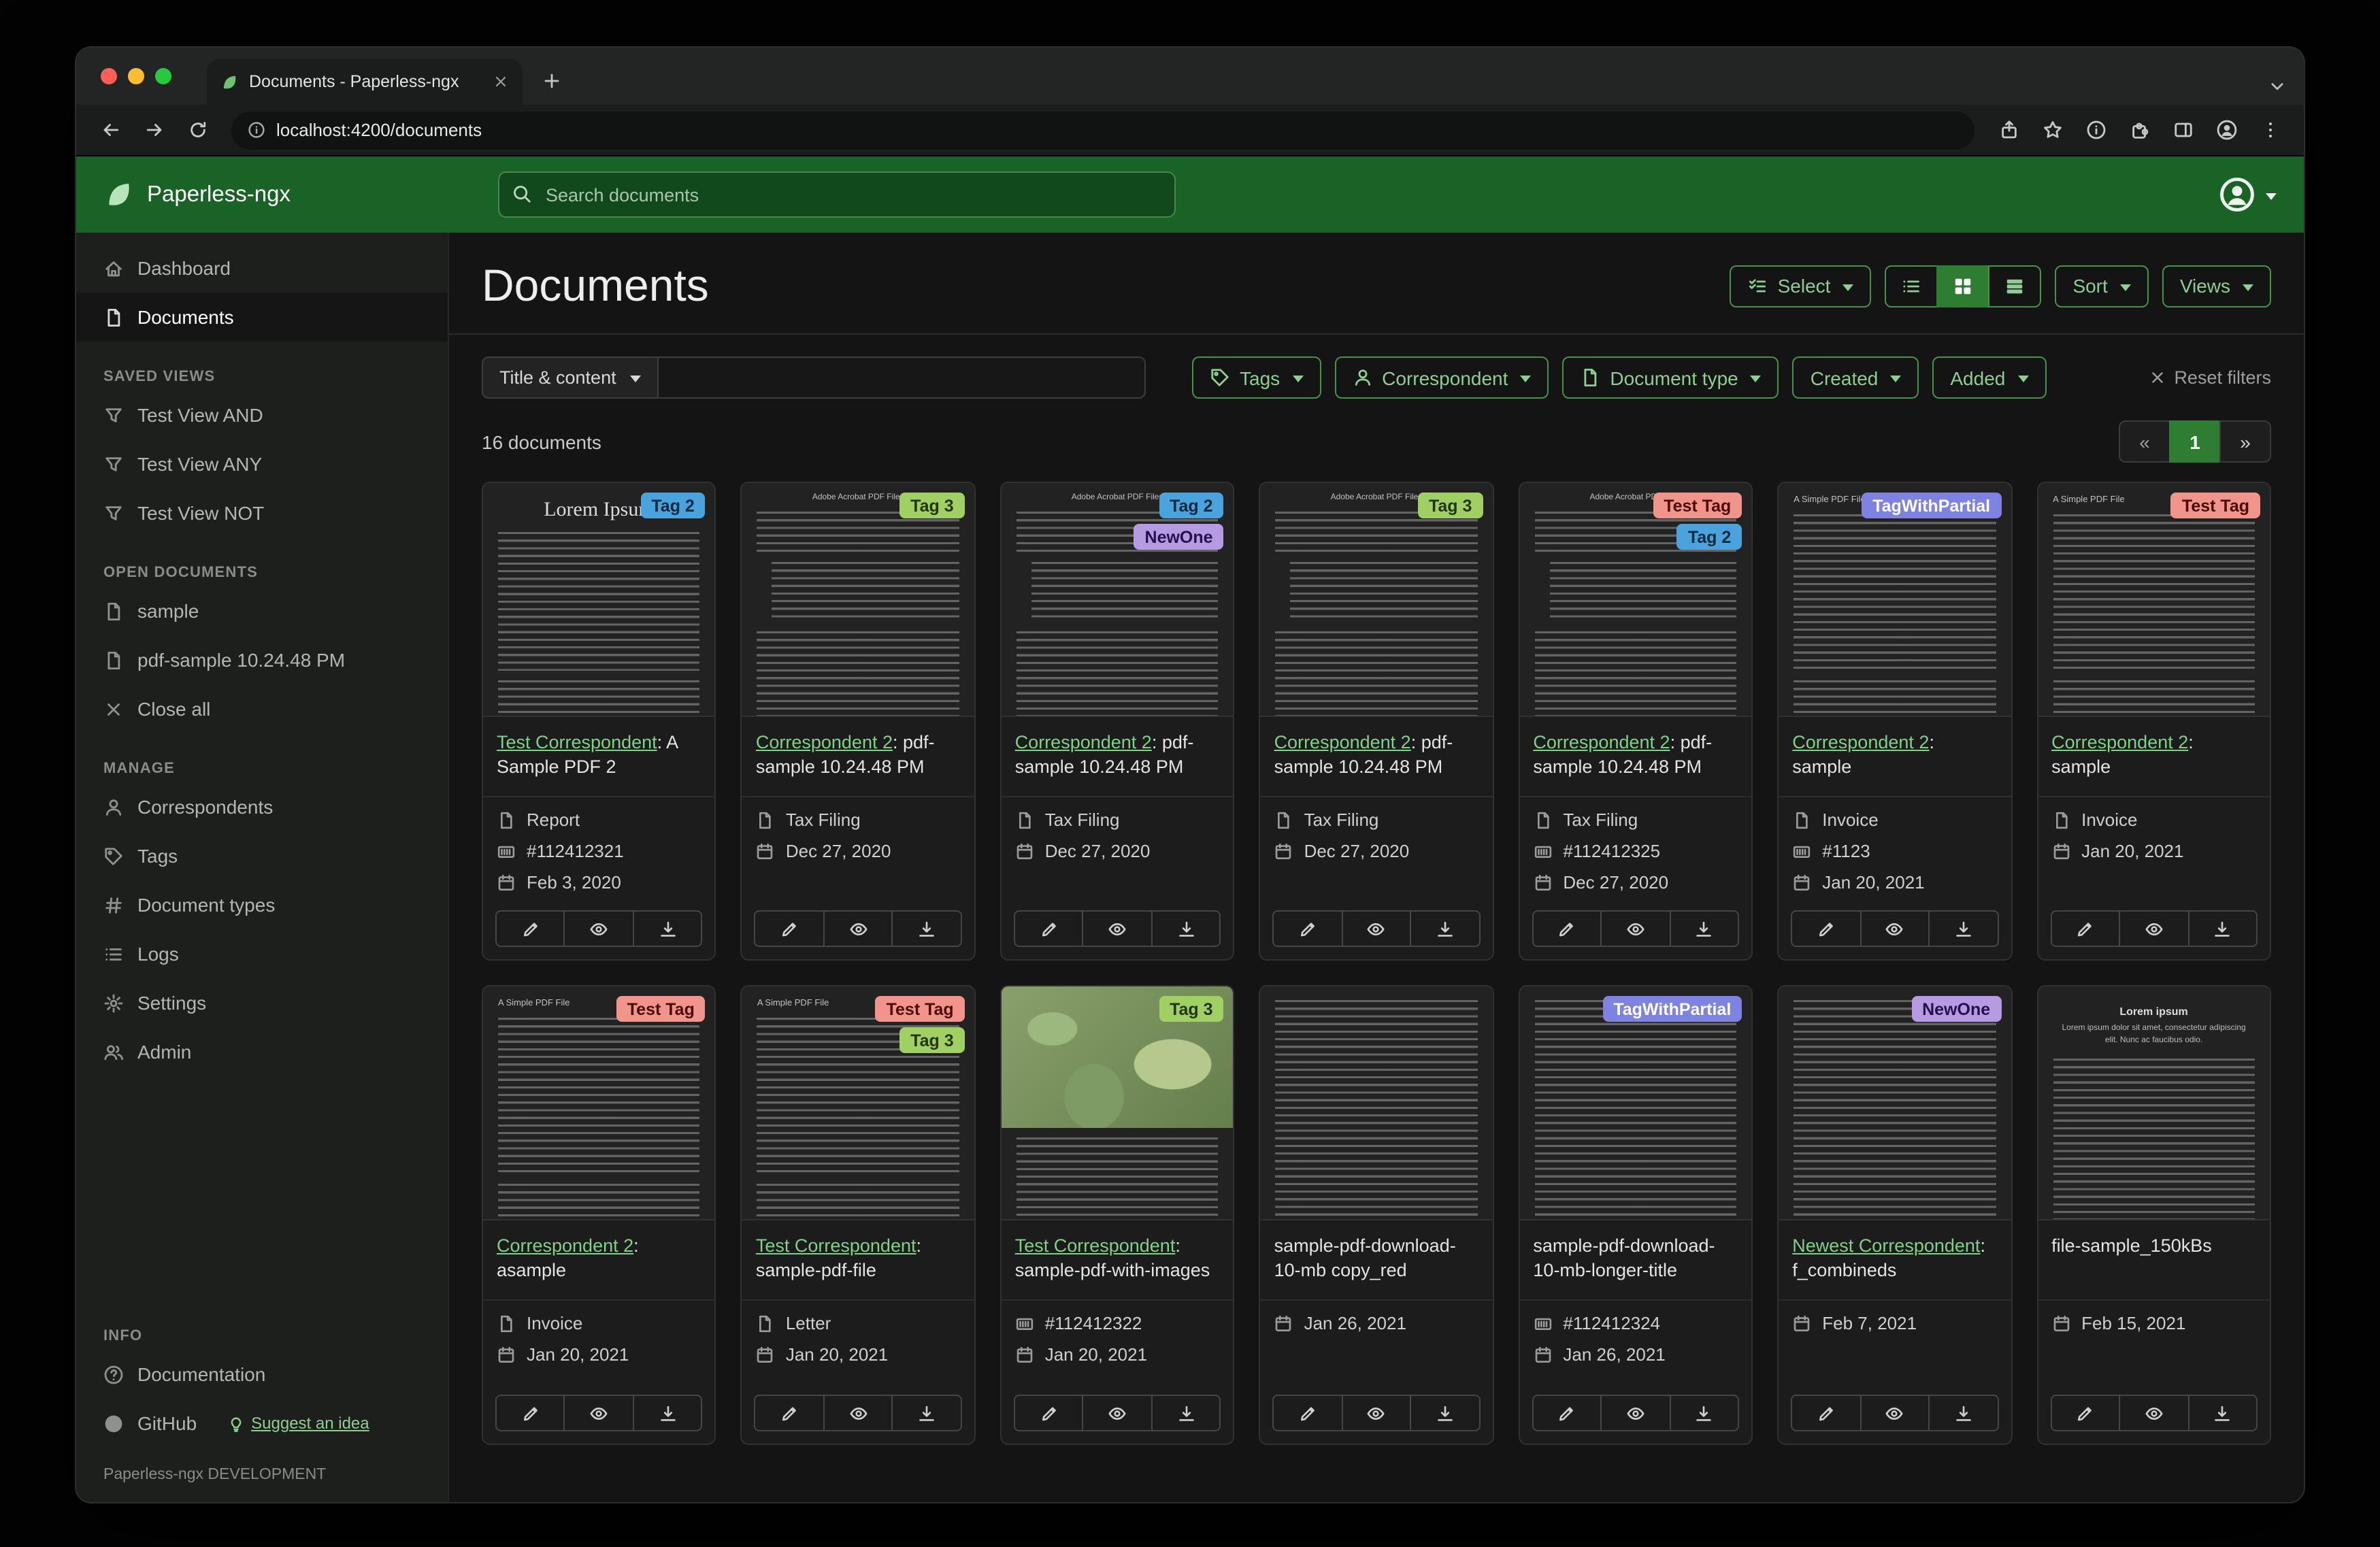  I want to click on sidebar-item-github: GitHub Suggest an idea, so click(262, 1424).